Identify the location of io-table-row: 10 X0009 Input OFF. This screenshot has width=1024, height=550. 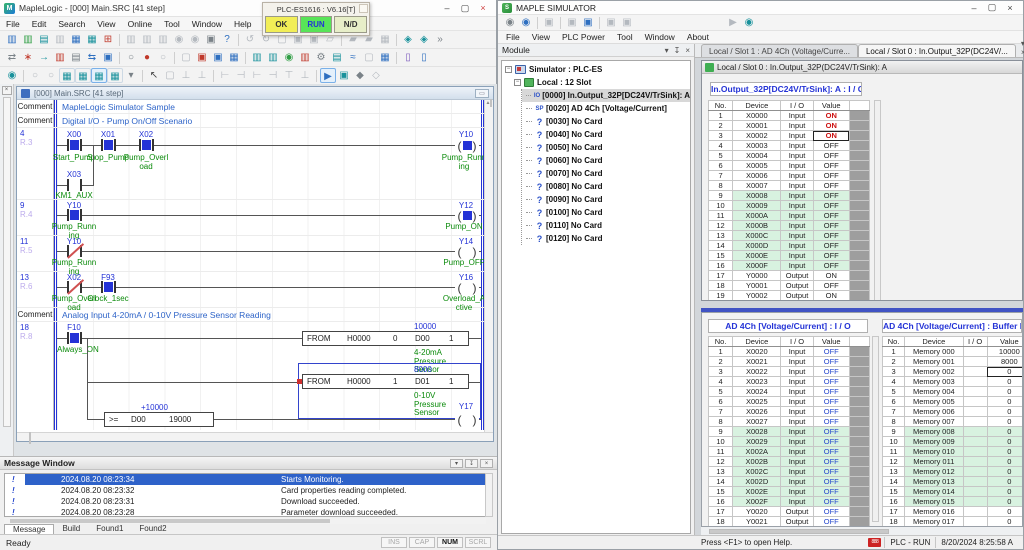
(789, 205).